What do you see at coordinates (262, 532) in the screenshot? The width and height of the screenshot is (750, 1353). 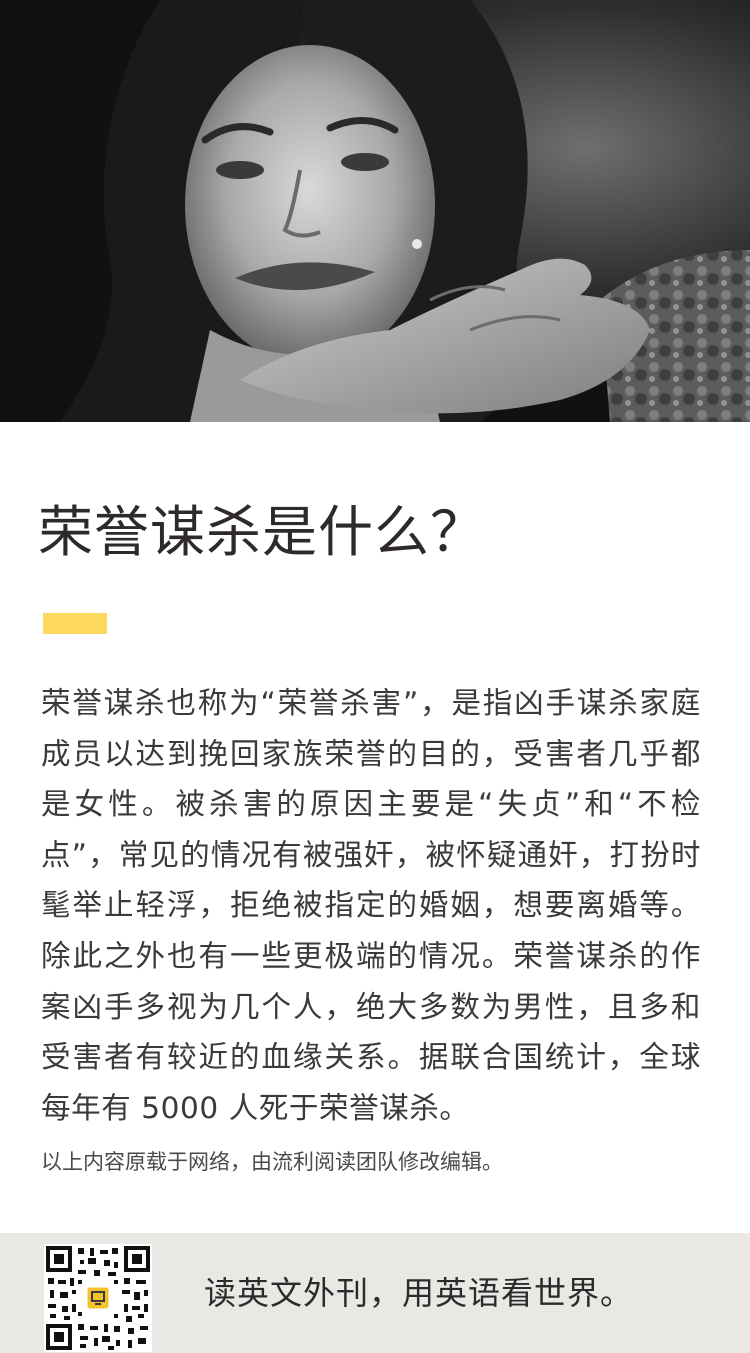 I see `article-title: 荣誉谋杀是什么？` at bounding box center [262, 532].